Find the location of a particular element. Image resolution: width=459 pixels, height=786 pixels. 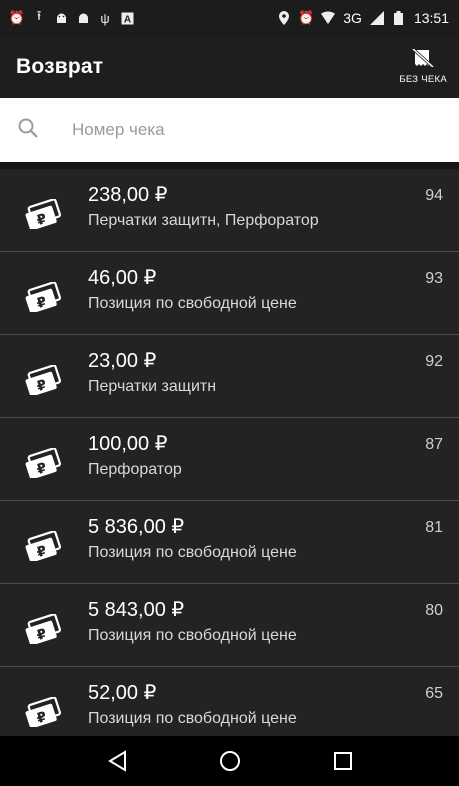

status-bar: ⏰ ⭱ ψ A ⏰ 3G 13:51 is located at coordinates (229, 18).